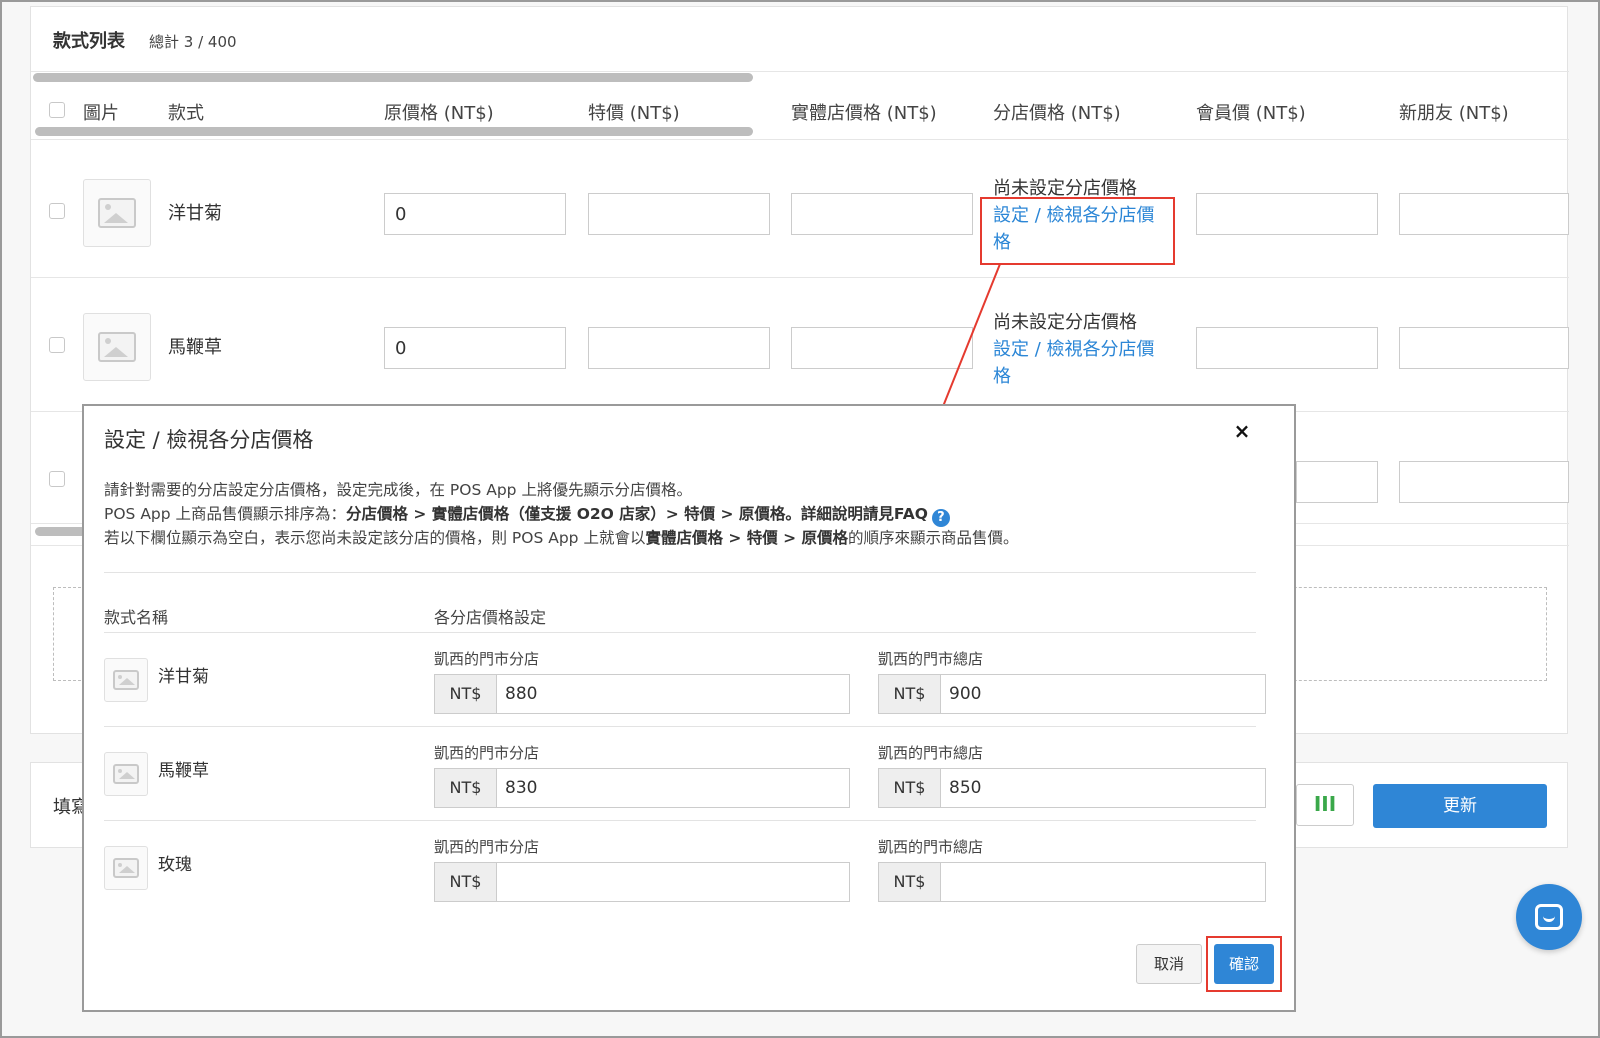 The width and height of the screenshot is (1600, 1038). Describe the element at coordinates (101, 113) in the screenshot. I see `column-header-image: 圖片` at that location.